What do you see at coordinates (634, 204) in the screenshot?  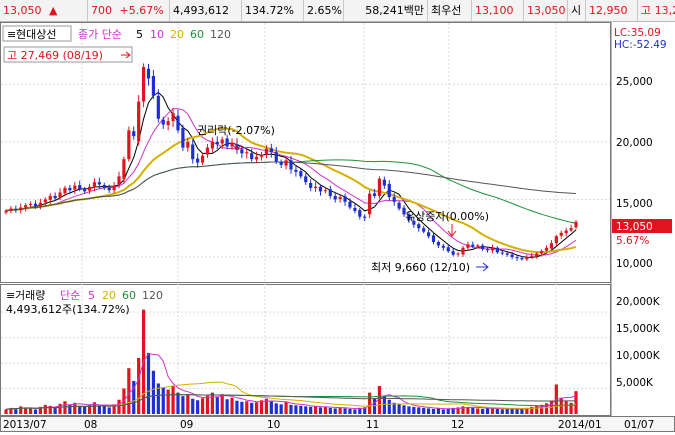 I see `price-tick-15000: 15,000` at bounding box center [634, 204].